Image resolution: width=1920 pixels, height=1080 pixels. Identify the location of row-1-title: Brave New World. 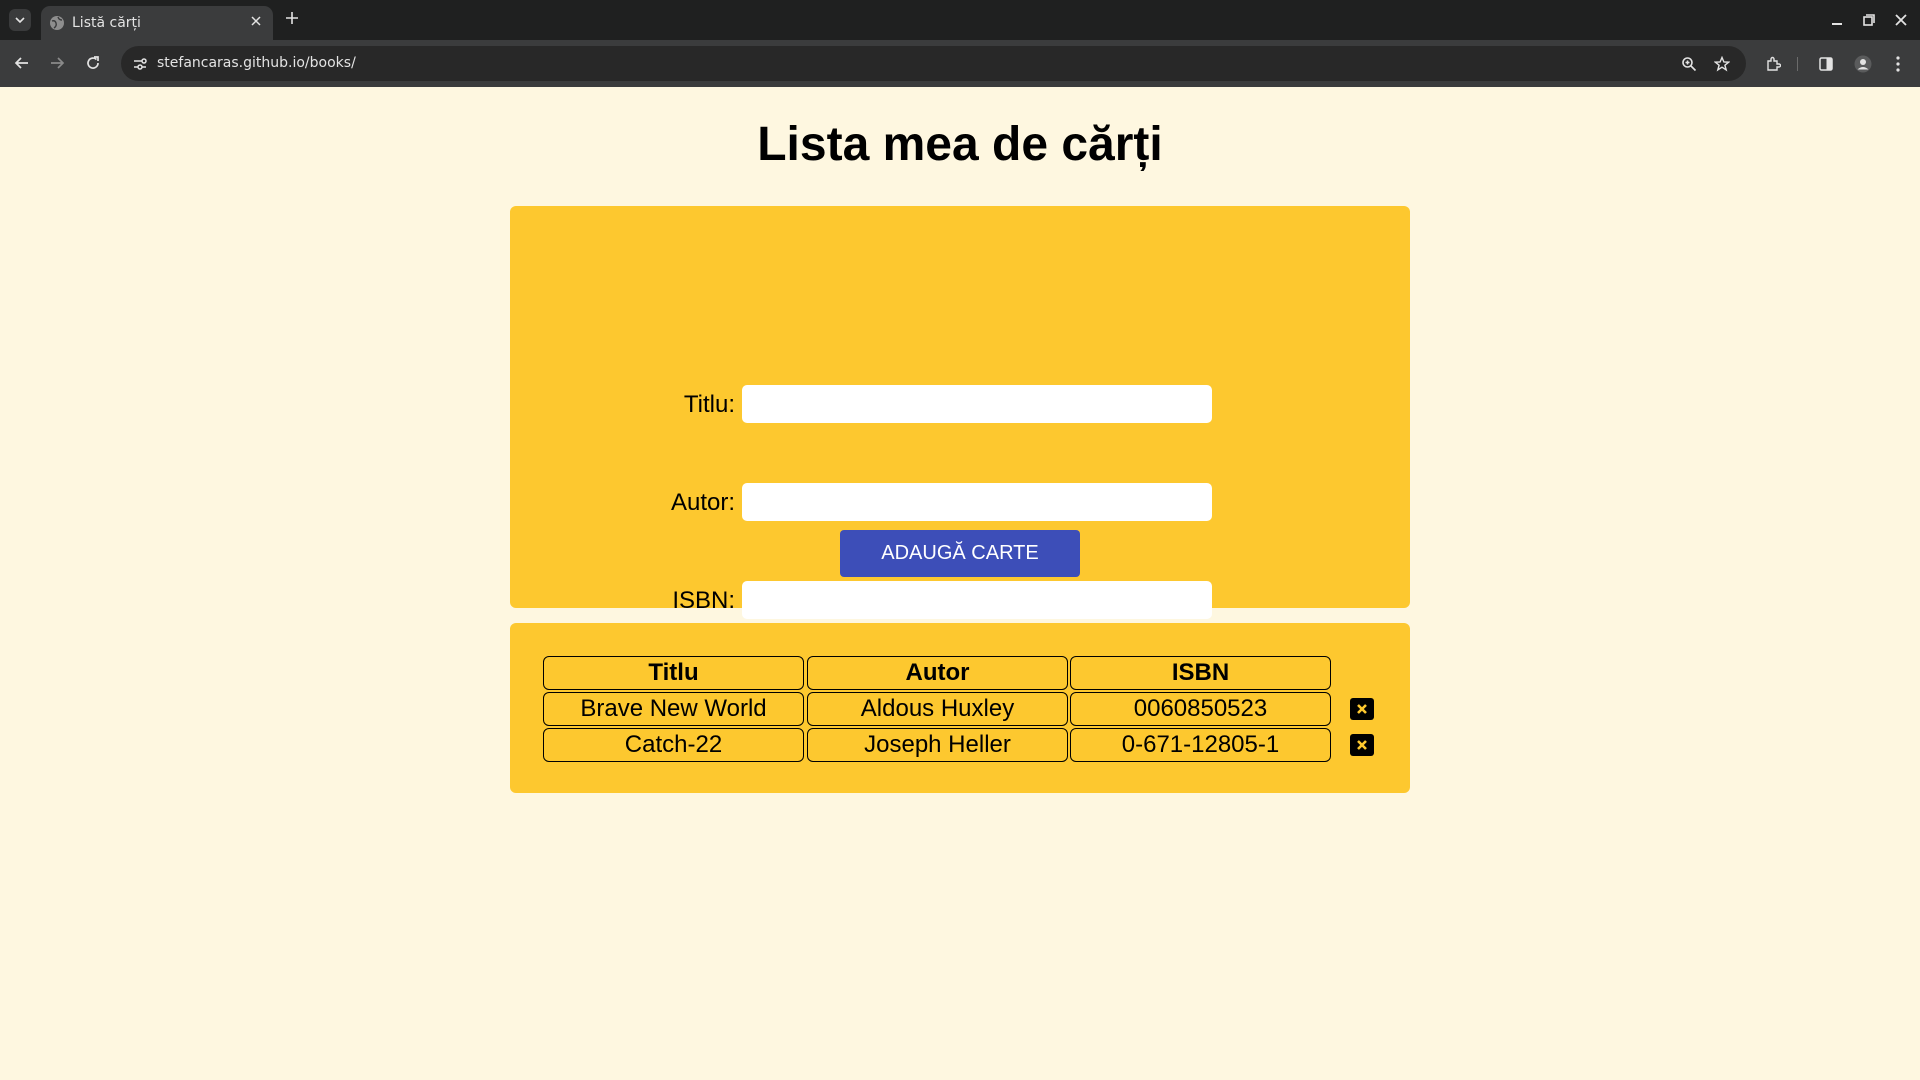
(673, 709).